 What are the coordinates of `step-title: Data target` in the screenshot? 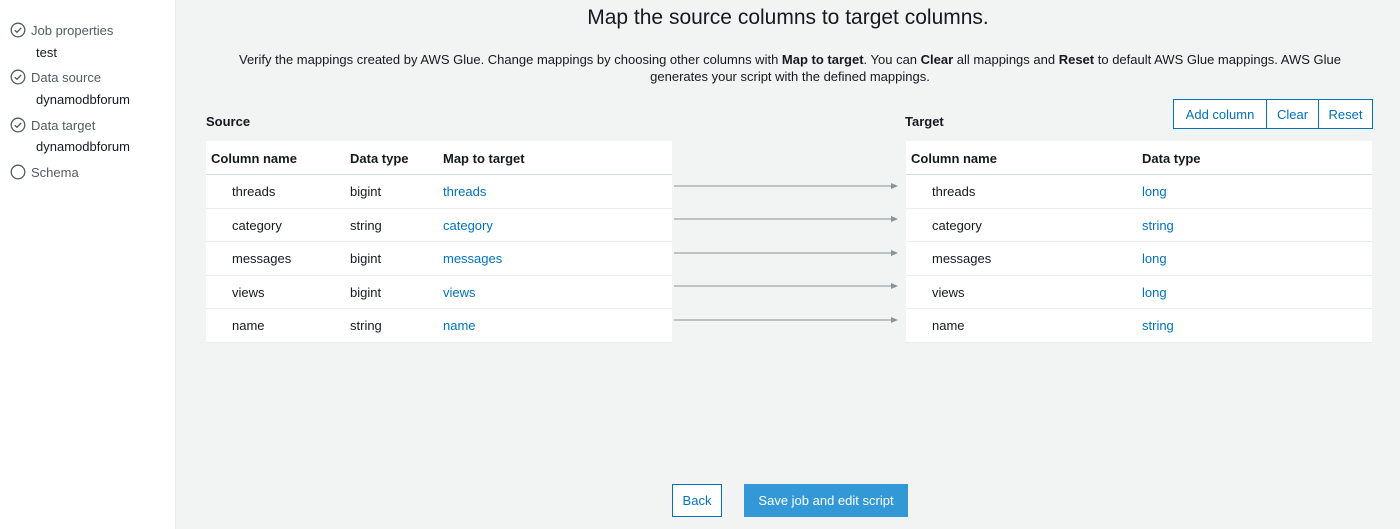 It's located at (63, 125).